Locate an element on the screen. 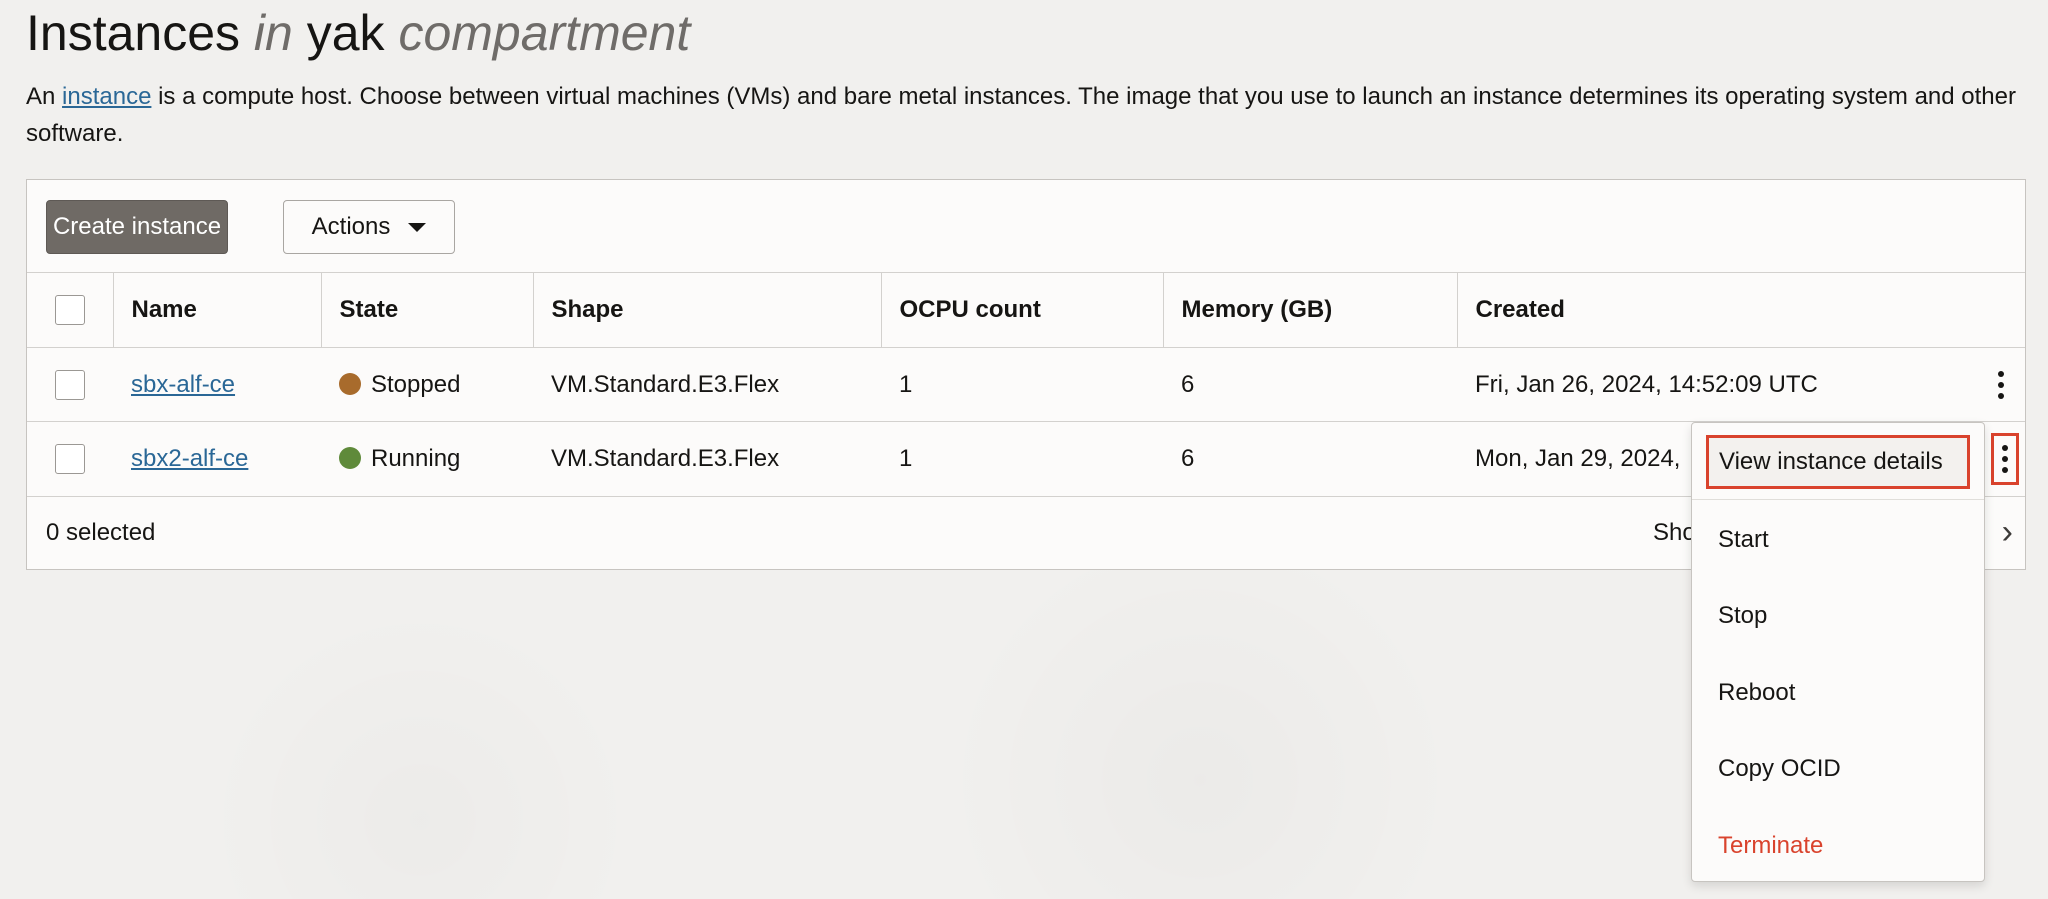 The width and height of the screenshot is (2048, 899). select-all-cell is located at coordinates (70, 310).